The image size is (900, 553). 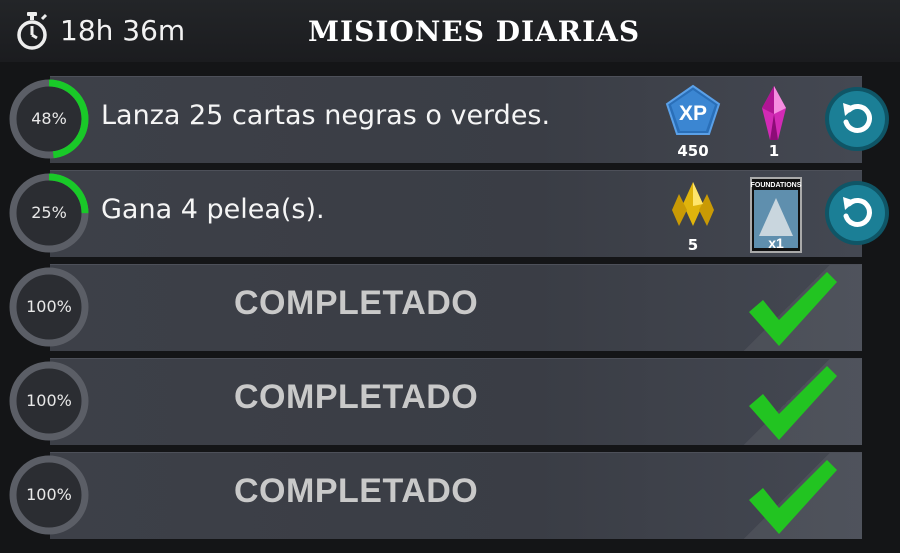 I want to click on stopwatch-icon, so click(x=32, y=31).